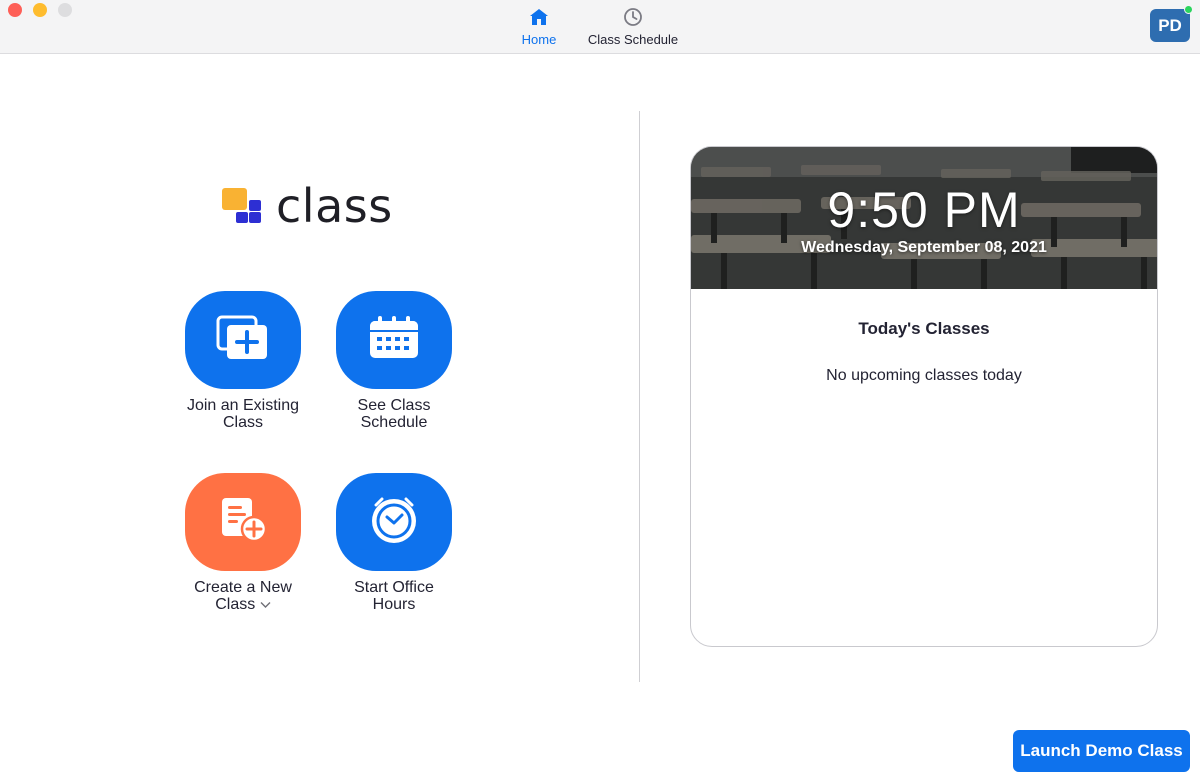  Describe the element at coordinates (245, 206) in the screenshot. I see `class-logo-icon` at that location.